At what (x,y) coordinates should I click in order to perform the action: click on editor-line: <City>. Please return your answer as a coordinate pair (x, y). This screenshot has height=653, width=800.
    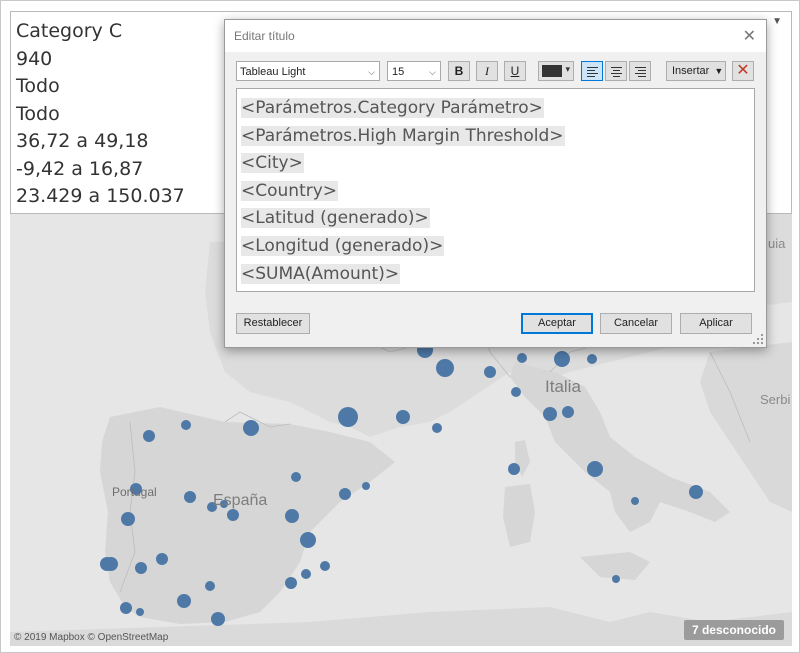
    Looking at the image, I should click on (403, 164).